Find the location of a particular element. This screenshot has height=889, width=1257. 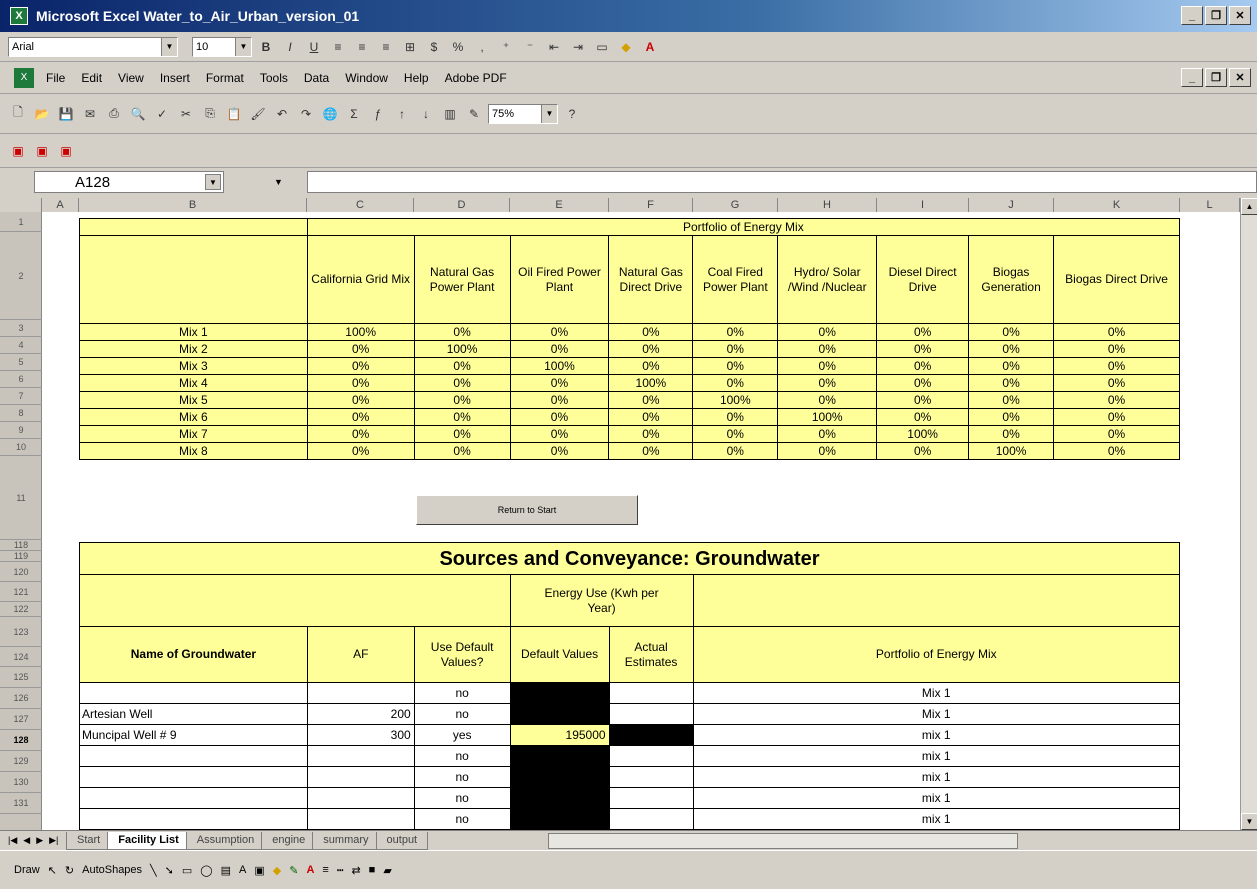

actual-estimate-cell is located at coordinates (651, 693).